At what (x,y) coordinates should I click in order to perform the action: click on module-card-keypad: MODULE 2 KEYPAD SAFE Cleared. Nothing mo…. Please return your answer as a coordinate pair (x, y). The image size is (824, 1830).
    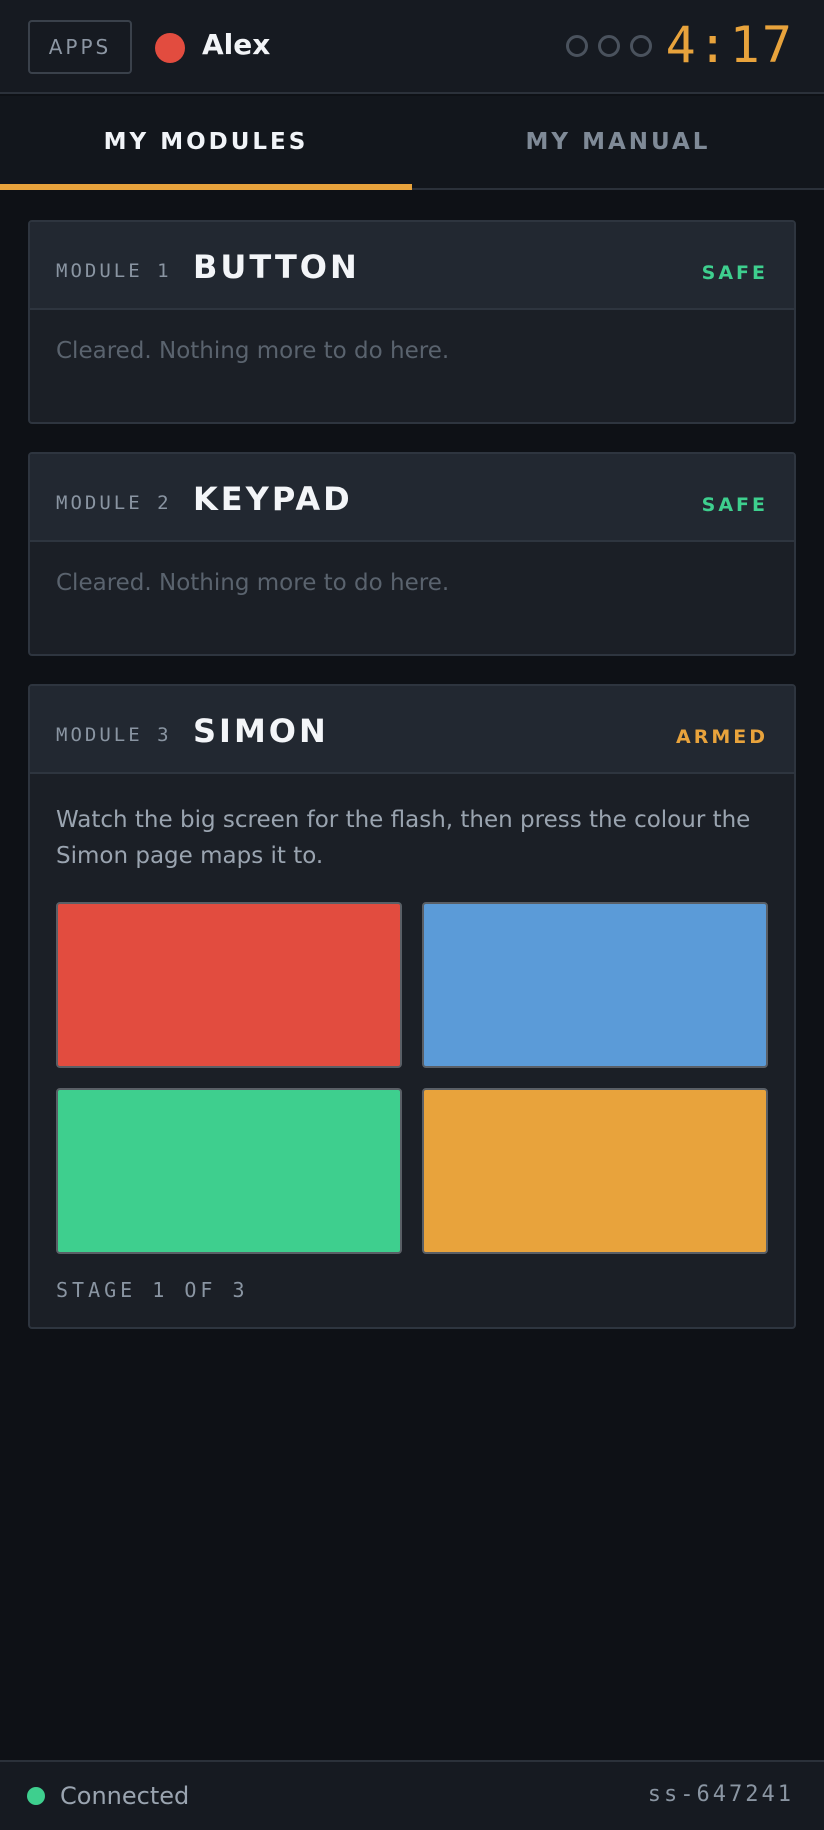
    Looking at the image, I should click on (412, 554).